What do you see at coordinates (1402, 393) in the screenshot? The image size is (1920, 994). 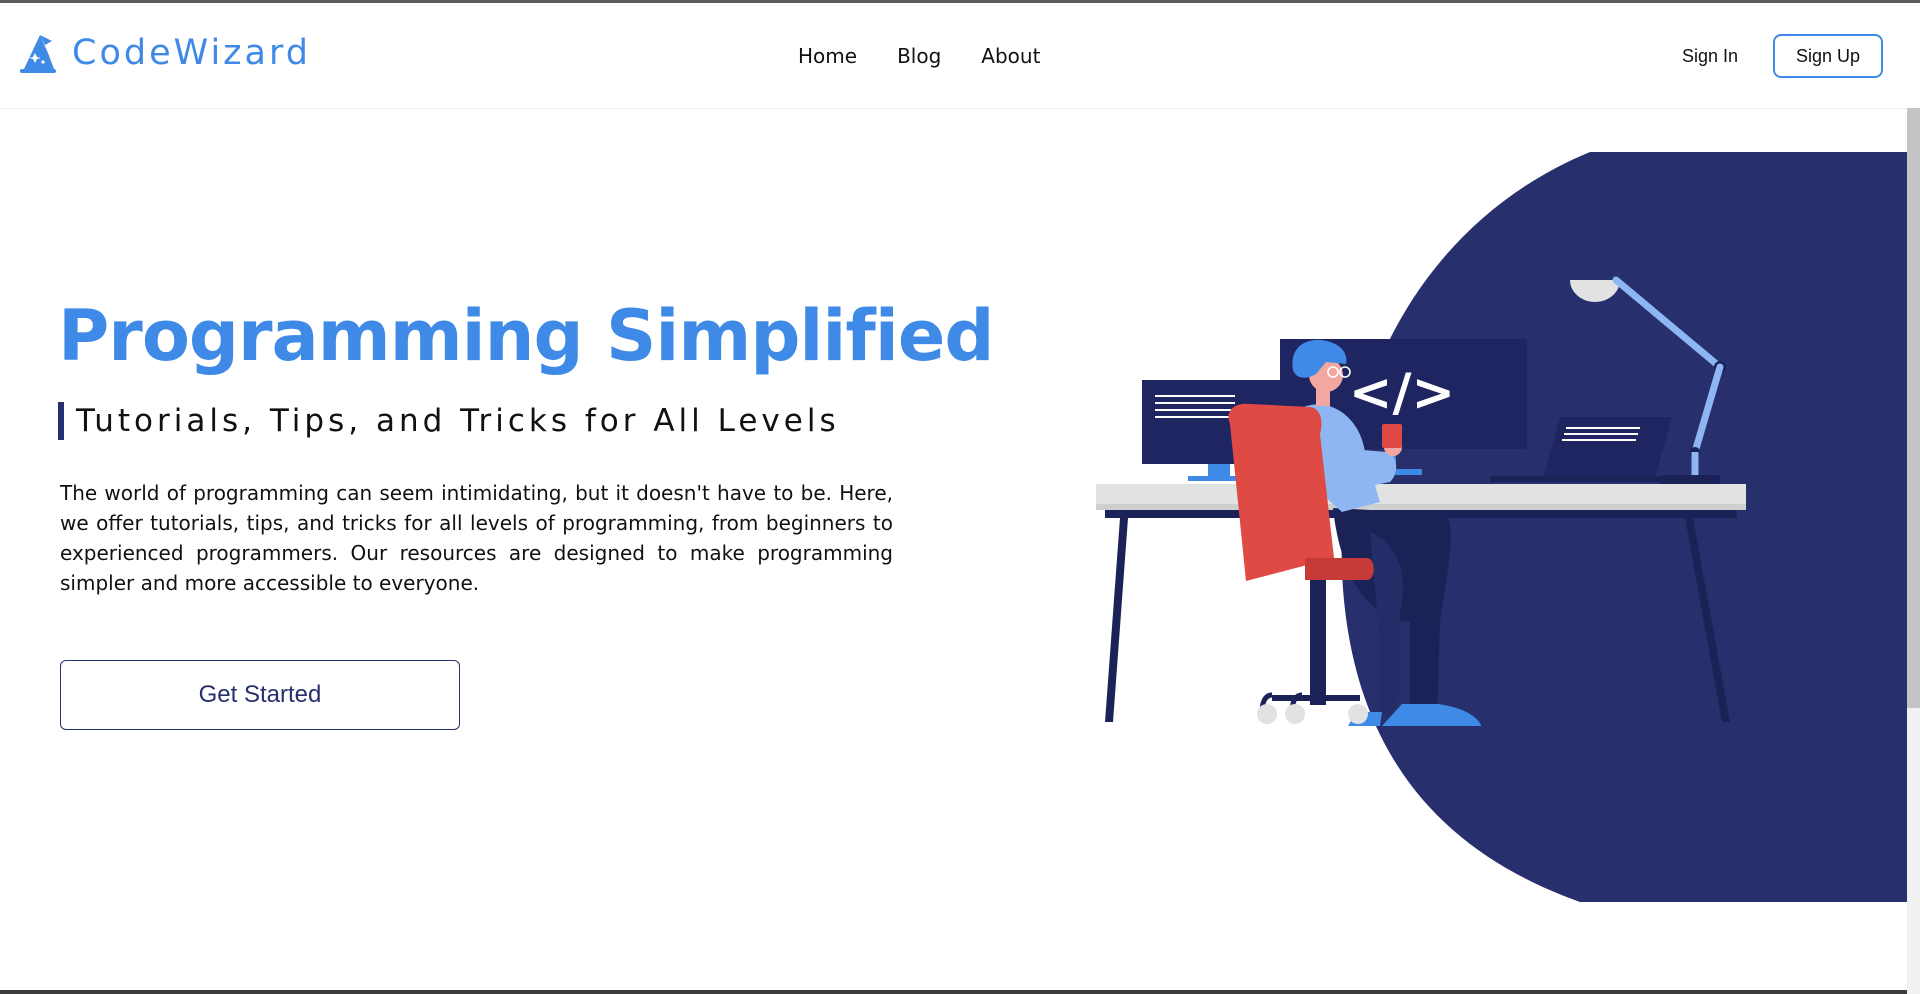 I see `code-symbol: </>` at bounding box center [1402, 393].